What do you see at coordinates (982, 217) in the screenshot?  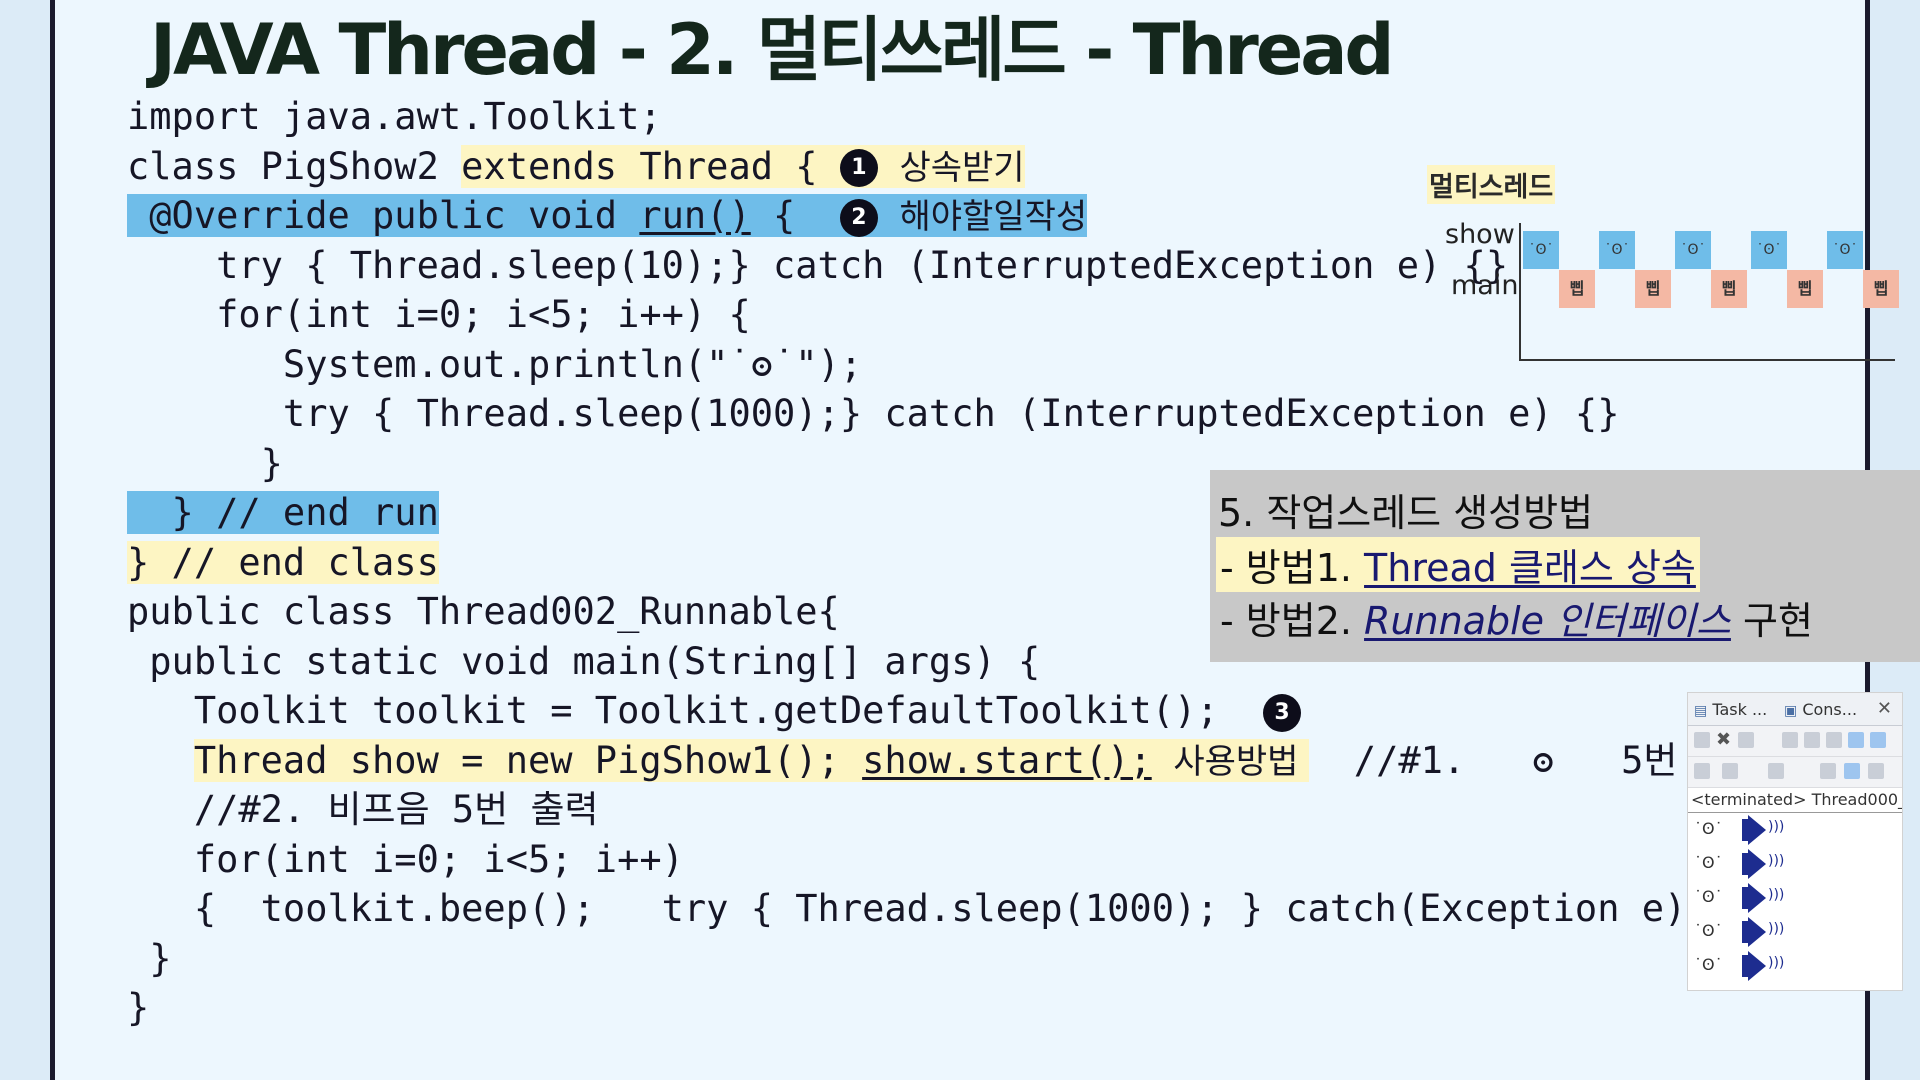 I see `todo-note: 해야할일작성` at bounding box center [982, 217].